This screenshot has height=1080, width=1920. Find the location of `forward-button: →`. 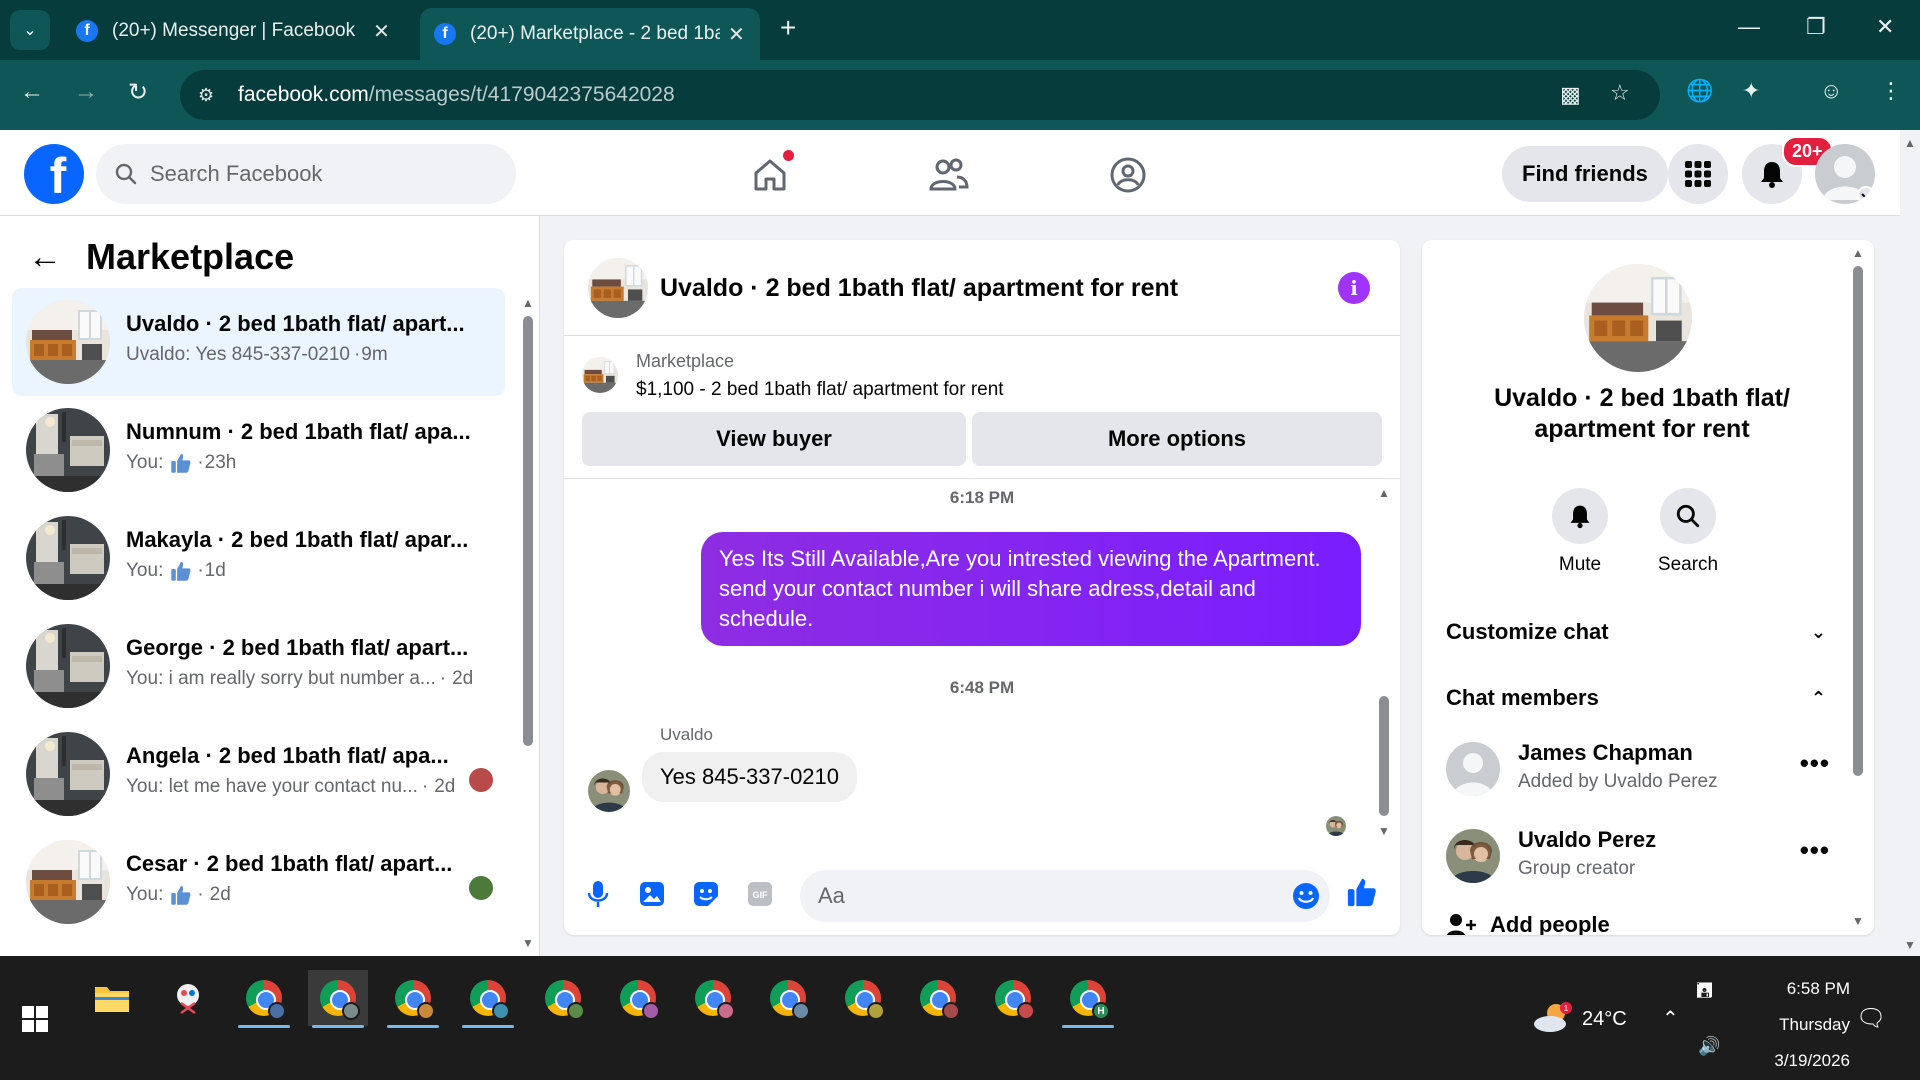

forward-button: → is located at coordinates (86, 92).